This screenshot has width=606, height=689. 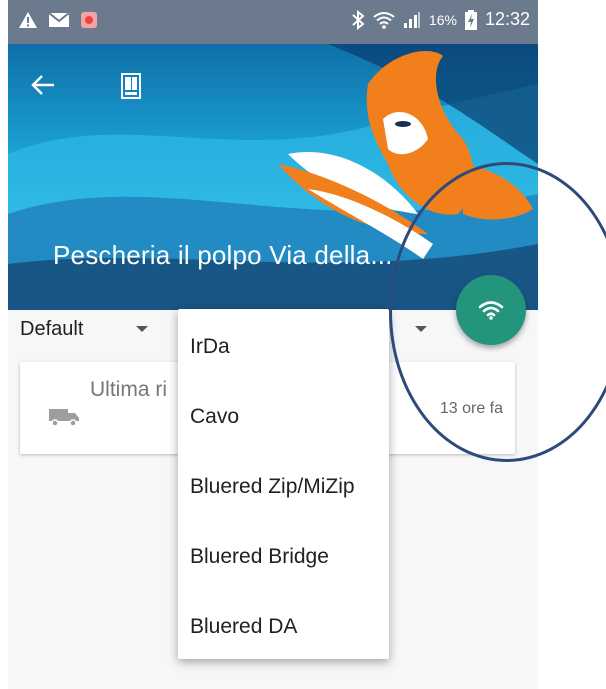 What do you see at coordinates (384, 20) in the screenshot?
I see `wifi-status-icon` at bounding box center [384, 20].